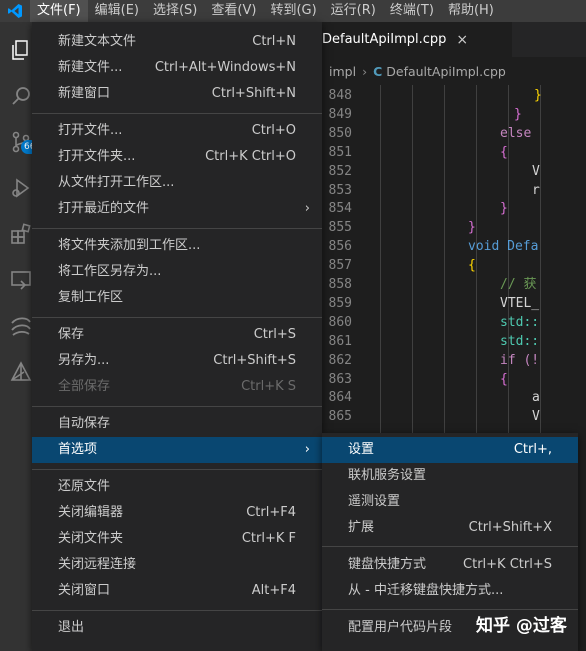  Describe the element at coordinates (471, 11) in the screenshot. I see `menubar-item: 帮助(H)` at that location.